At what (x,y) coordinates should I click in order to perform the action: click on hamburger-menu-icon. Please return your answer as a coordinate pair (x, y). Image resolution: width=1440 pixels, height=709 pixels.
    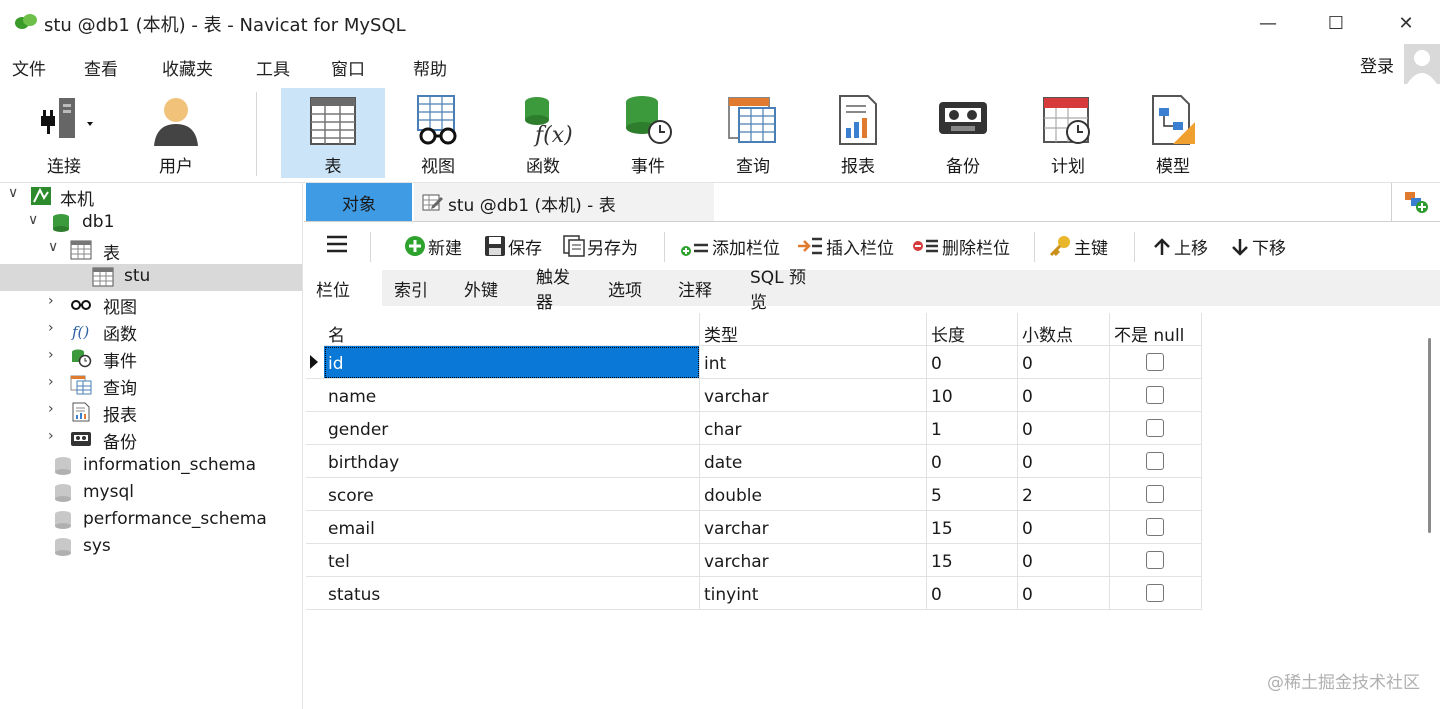
    Looking at the image, I should click on (337, 246).